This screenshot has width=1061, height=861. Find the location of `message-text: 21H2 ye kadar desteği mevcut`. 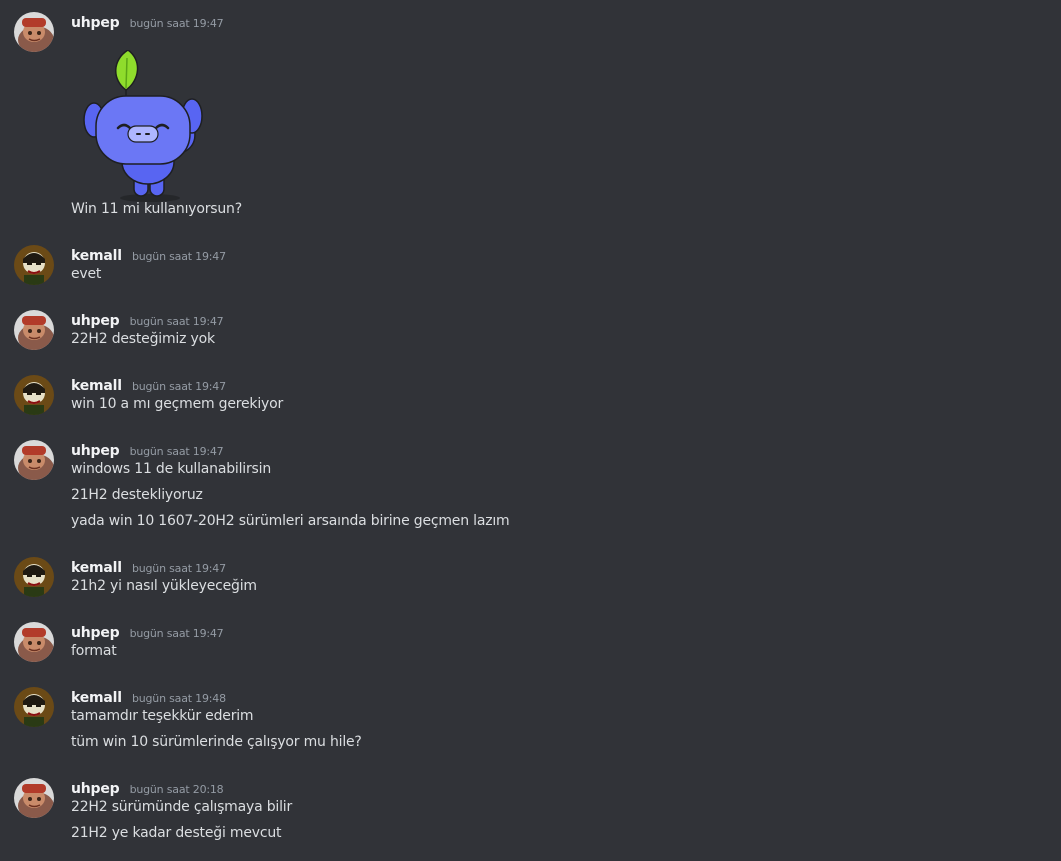

message-text: 21H2 ye kadar desteği mevcut is located at coordinates (176, 833).